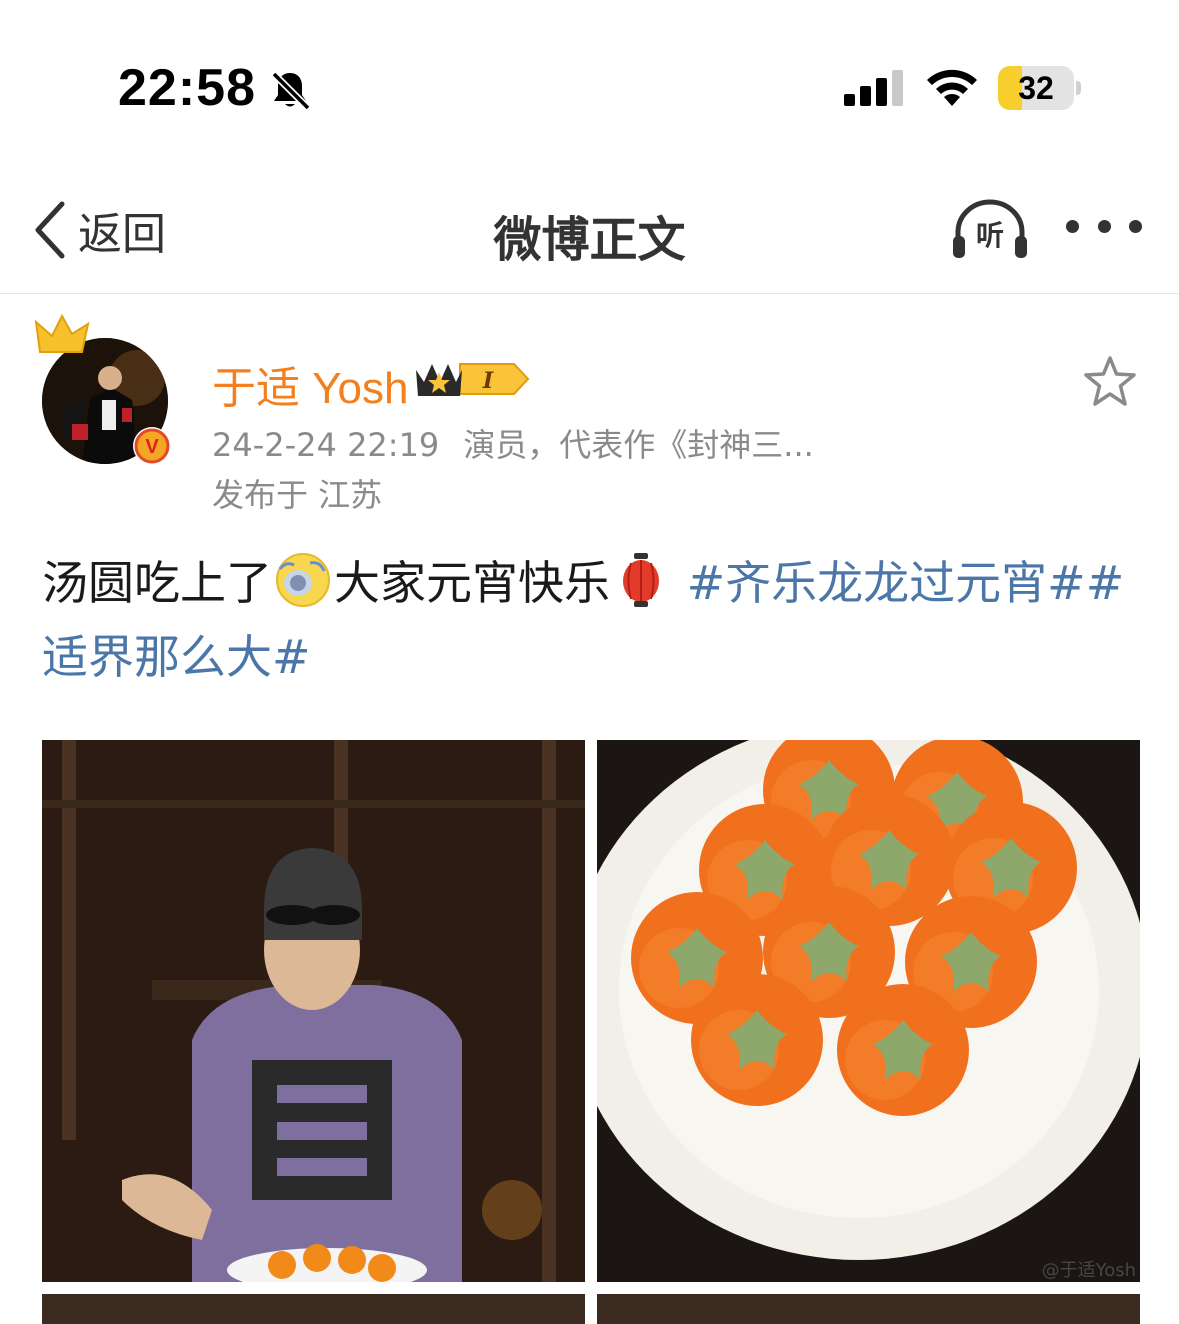 This screenshot has height=1324, width=1179. I want to click on listen-button: 听, so click(990, 228).